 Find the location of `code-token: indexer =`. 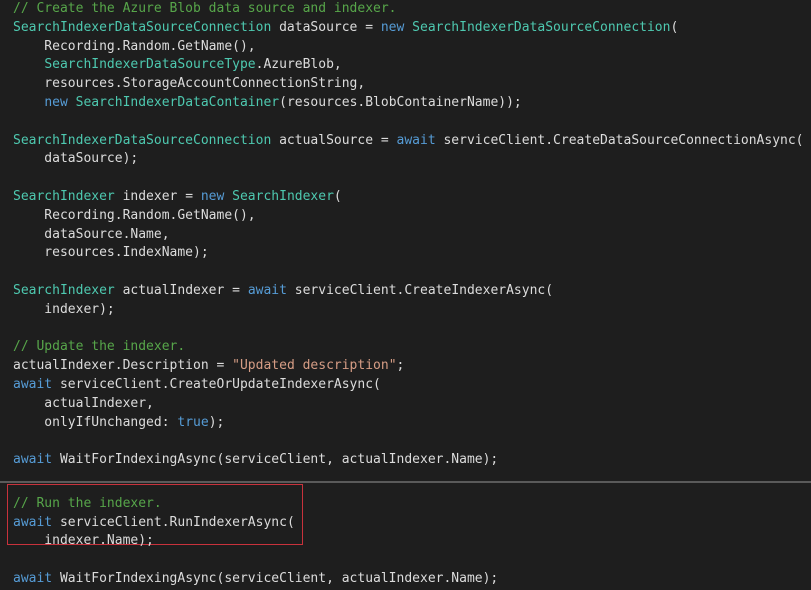

code-token: indexer = is located at coordinates (157, 196).